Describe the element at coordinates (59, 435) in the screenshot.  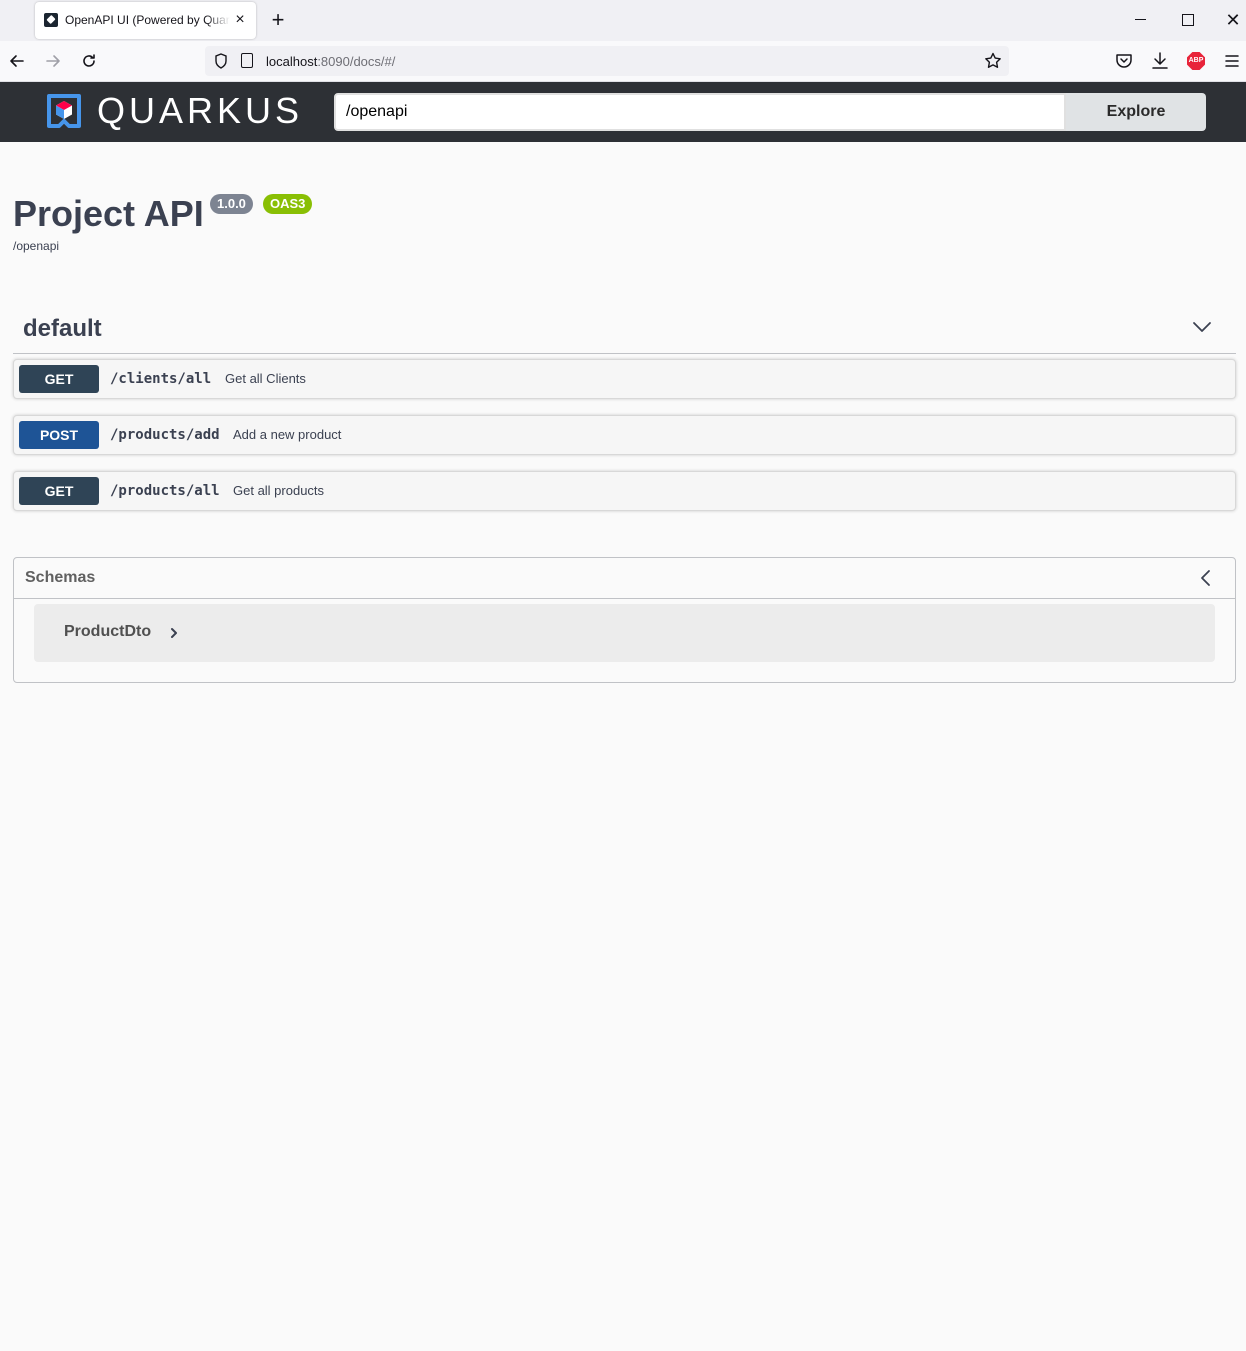
I see `method-badge-post: POST` at that location.